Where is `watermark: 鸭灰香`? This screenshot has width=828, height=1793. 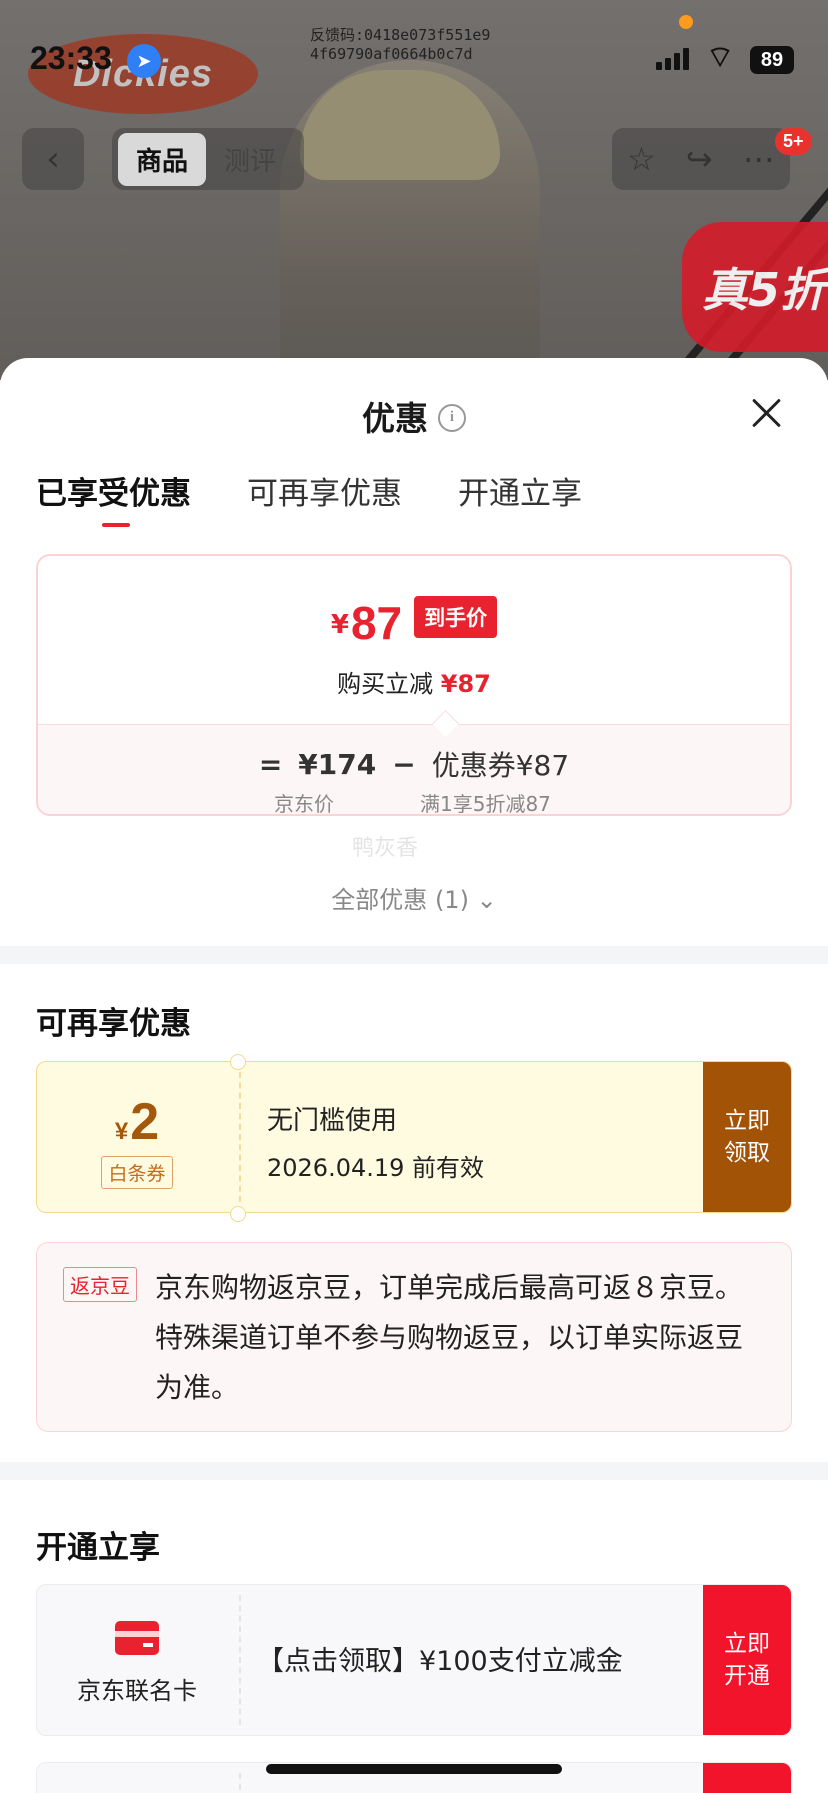
watermark: 鸭灰香 is located at coordinates (385, 848).